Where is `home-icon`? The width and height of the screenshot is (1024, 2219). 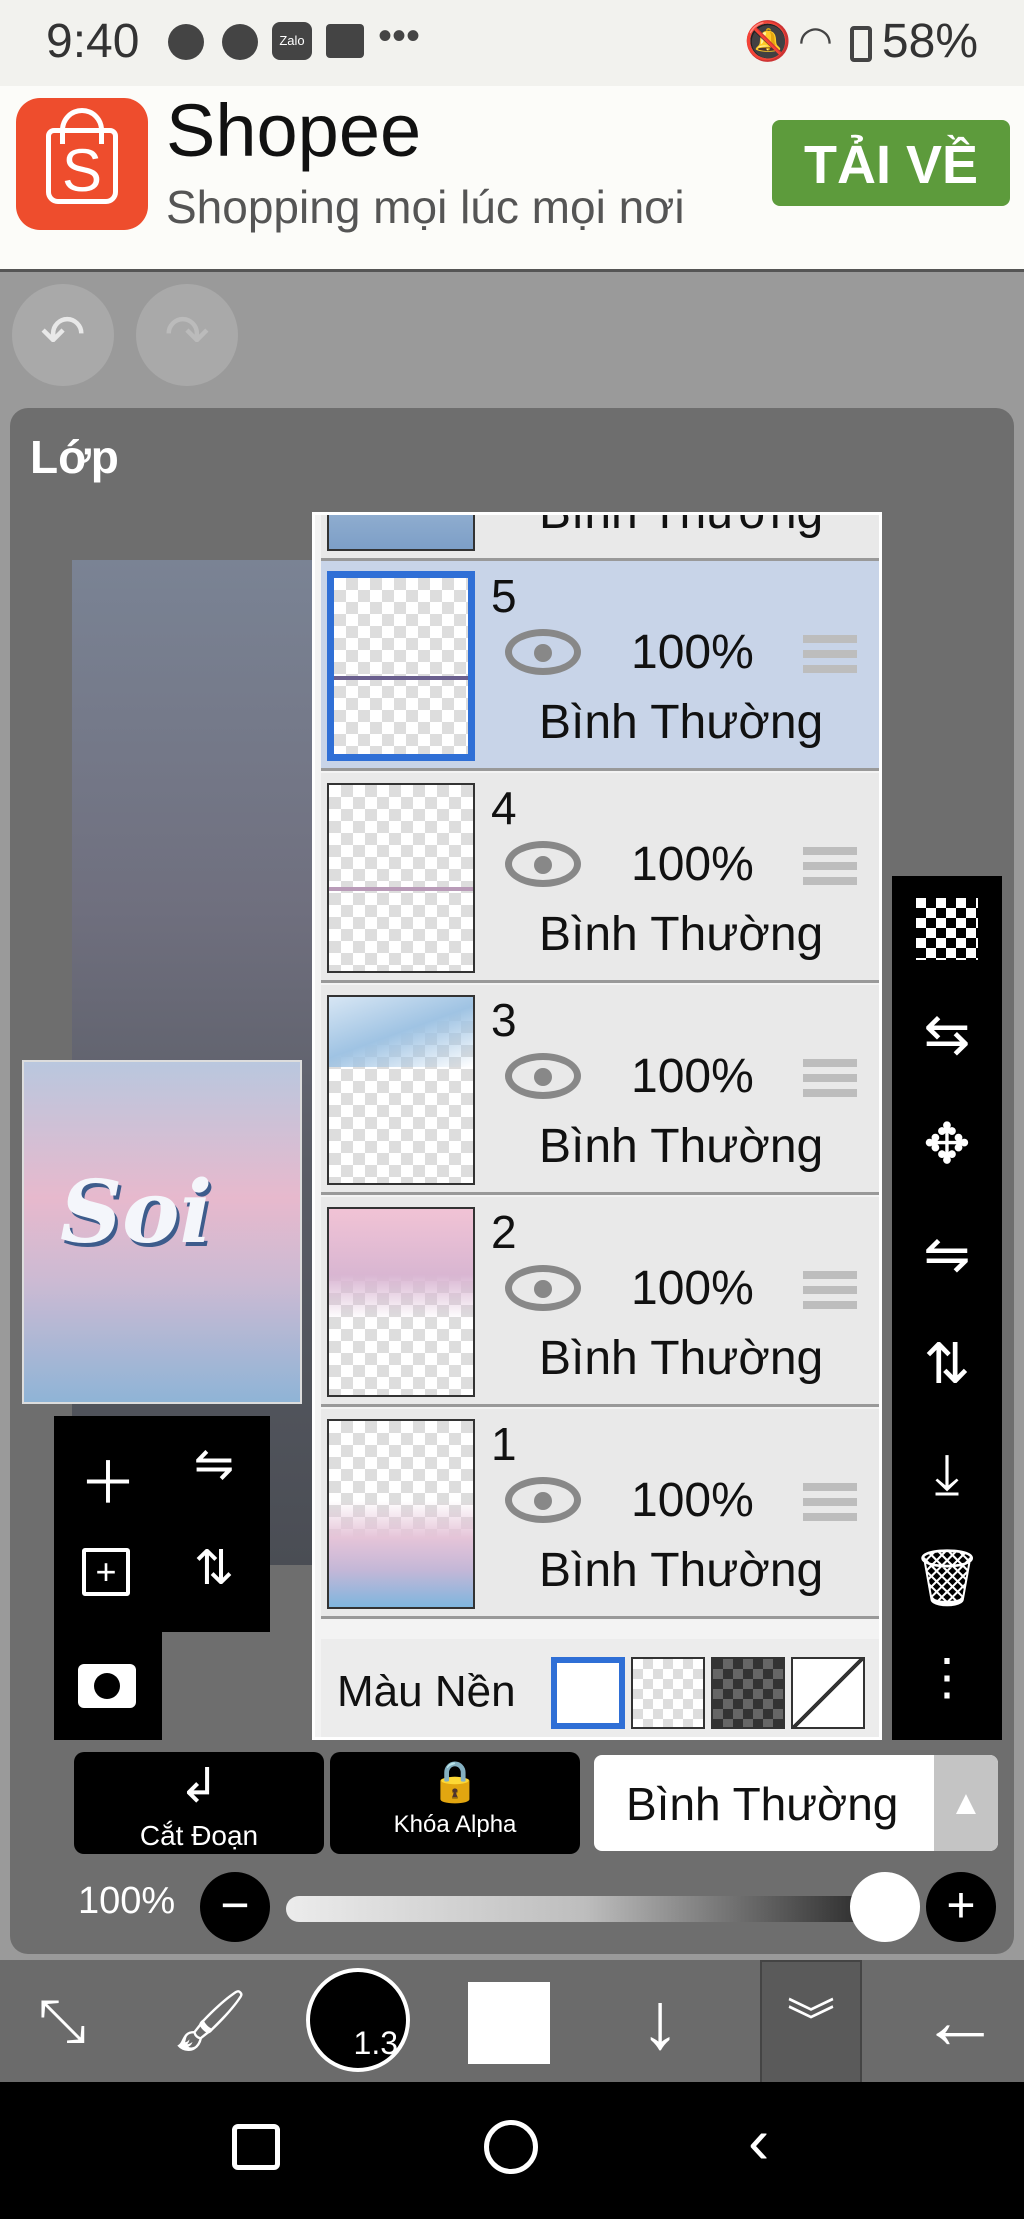
home-icon is located at coordinates (511, 2147).